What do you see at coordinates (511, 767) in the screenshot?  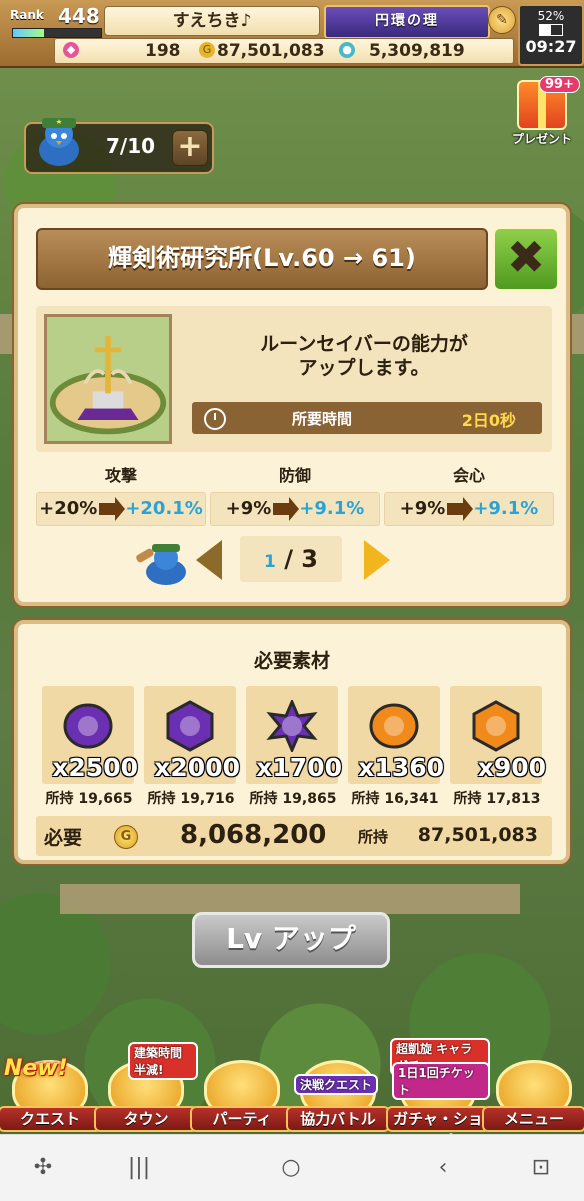 I see `material-quantity: x900` at bounding box center [511, 767].